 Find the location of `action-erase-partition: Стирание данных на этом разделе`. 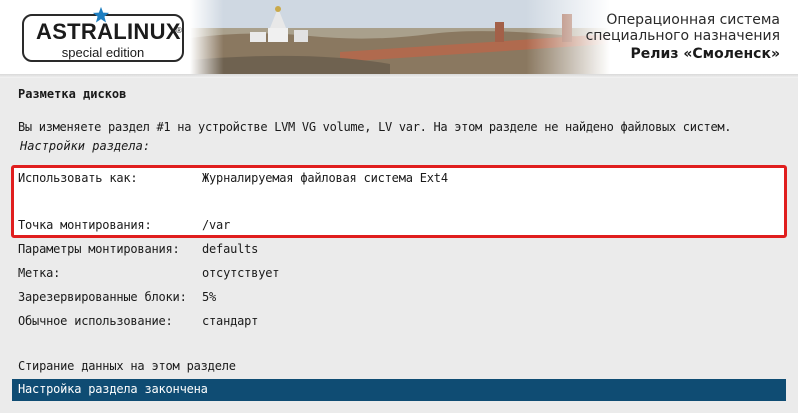

action-erase-partition: Стирание данных на этом разделе is located at coordinates (399, 367).